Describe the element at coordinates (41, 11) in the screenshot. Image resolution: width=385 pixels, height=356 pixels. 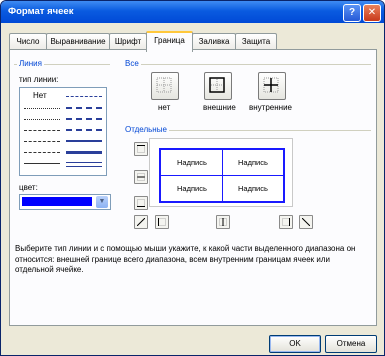
I see `dialog-title: Формат ячеек` at that location.